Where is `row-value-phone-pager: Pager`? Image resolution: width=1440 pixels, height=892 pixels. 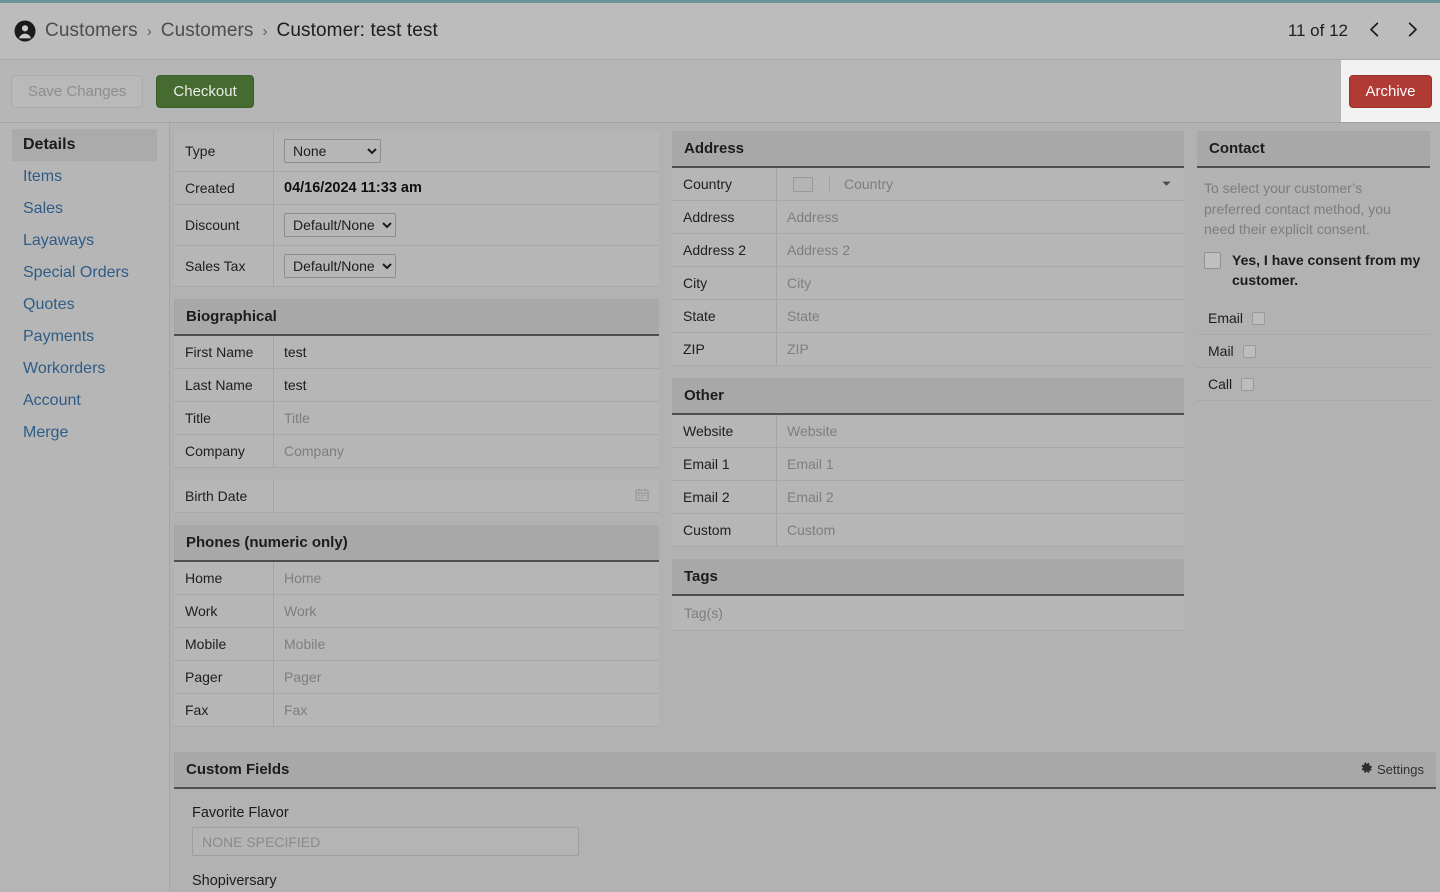
row-value-phone-pager: Pager is located at coordinates (466, 677).